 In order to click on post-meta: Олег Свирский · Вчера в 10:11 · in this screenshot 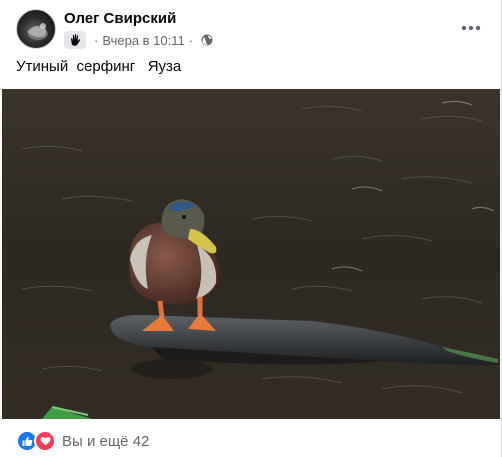, I will do `click(138, 29)`.